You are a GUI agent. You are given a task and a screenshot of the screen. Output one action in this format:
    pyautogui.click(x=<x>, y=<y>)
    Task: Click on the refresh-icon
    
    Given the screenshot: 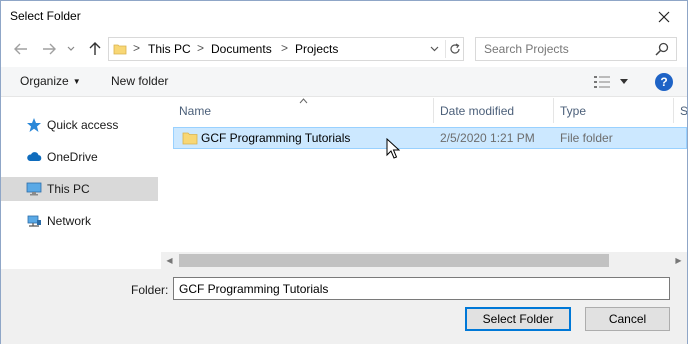 What is the action you would take?
    pyautogui.click(x=454, y=48)
    